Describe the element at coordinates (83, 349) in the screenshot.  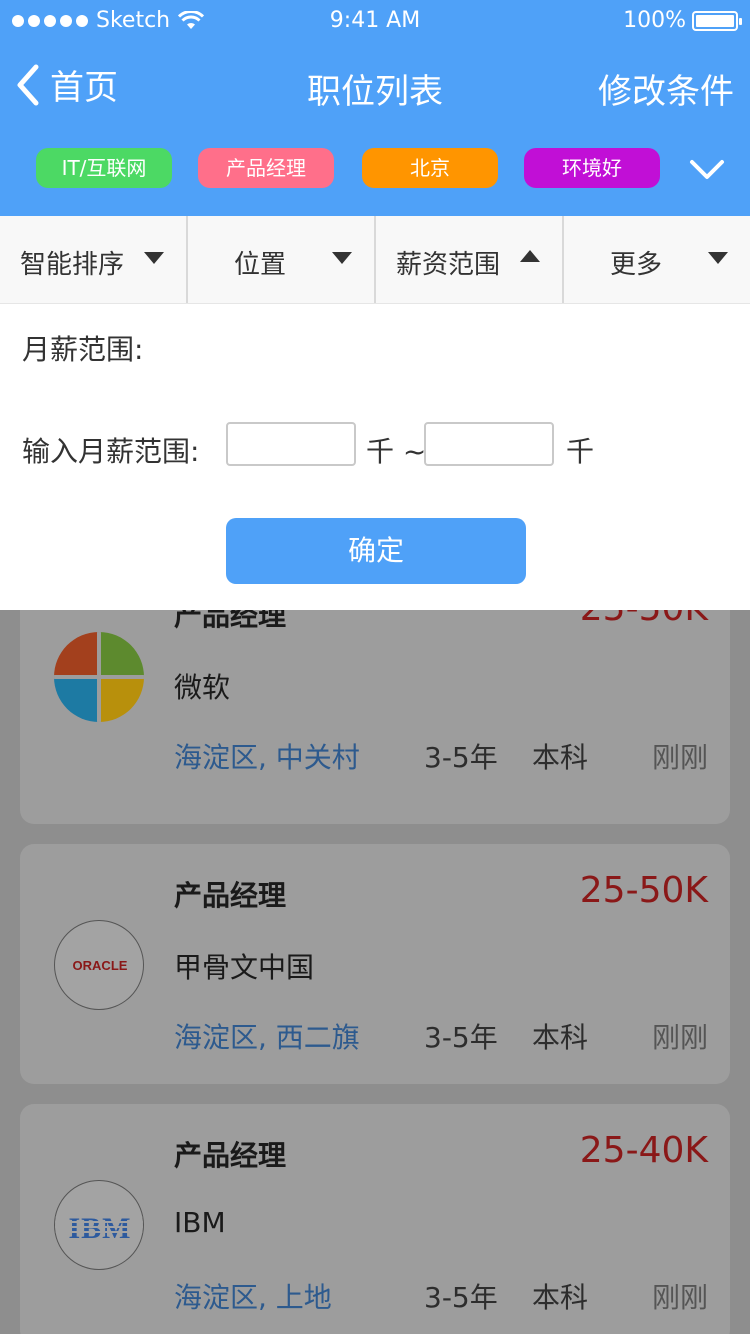
I see `panel-title: 月薪范围:` at that location.